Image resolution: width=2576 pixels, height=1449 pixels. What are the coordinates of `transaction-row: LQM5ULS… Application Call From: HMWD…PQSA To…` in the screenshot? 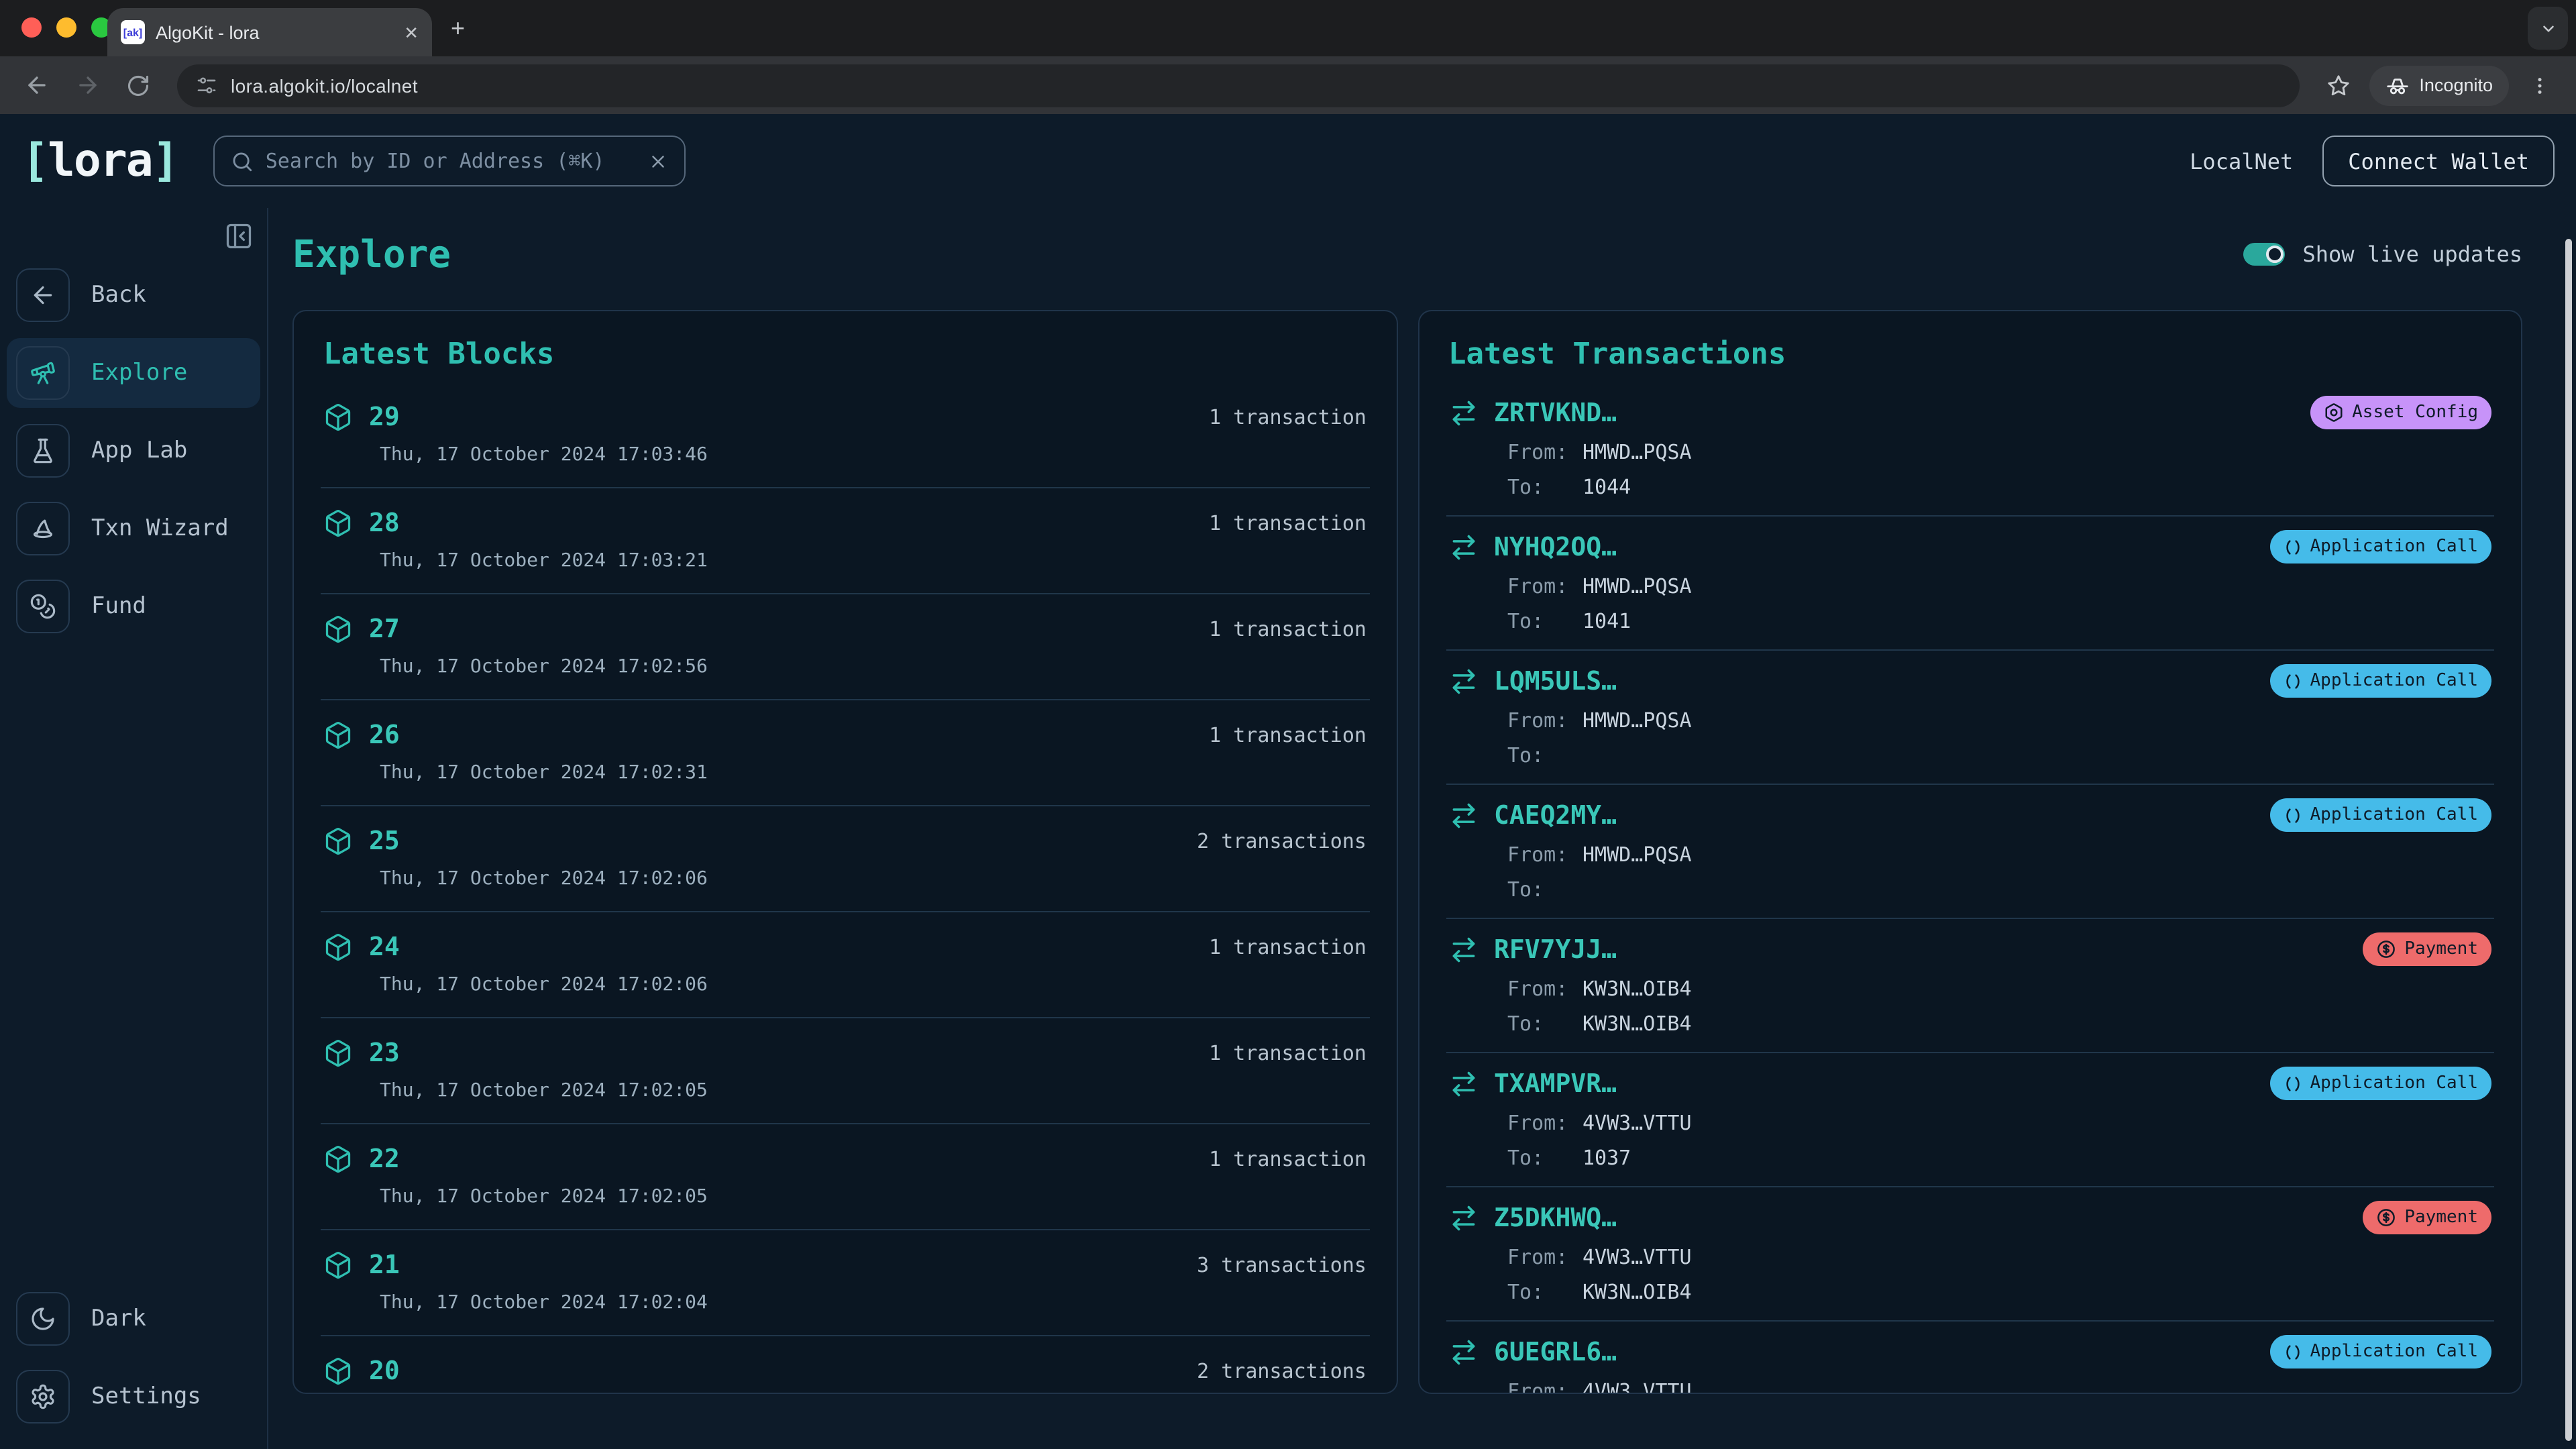 It's located at (1970, 718).